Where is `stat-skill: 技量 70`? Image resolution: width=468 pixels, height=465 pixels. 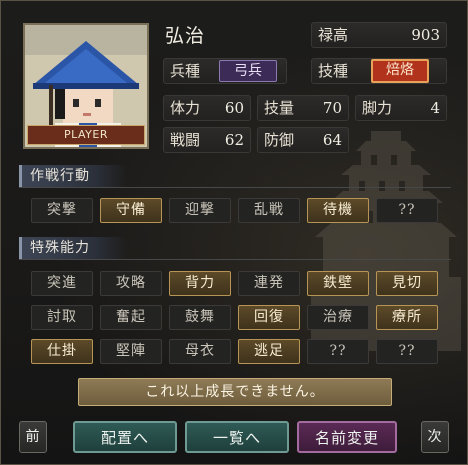
stat-skill: 技量 70 is located at coordinates (303, 108).